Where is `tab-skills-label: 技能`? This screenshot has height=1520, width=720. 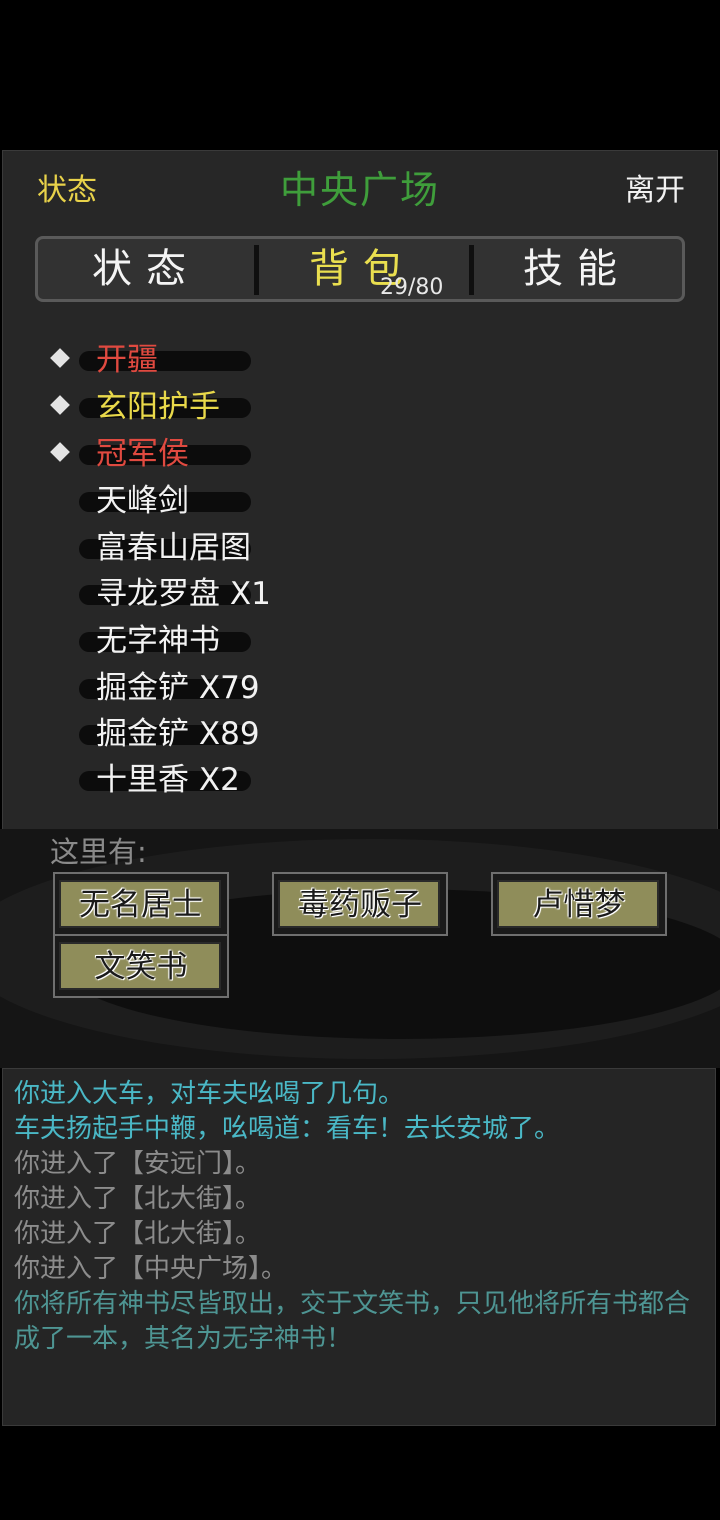 tab-skills-label: 技能 is located at coordinates (577, 269).